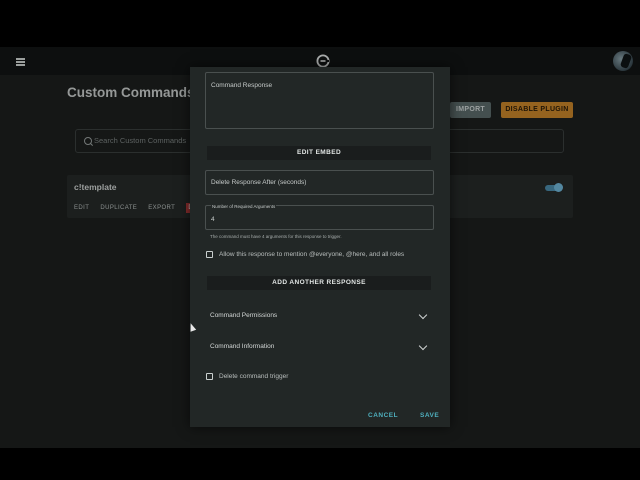  What do you see at coordinates (319, 100) in the screenshot?
I see `command-response-field: Command Response` at bounding box center [319, 100].